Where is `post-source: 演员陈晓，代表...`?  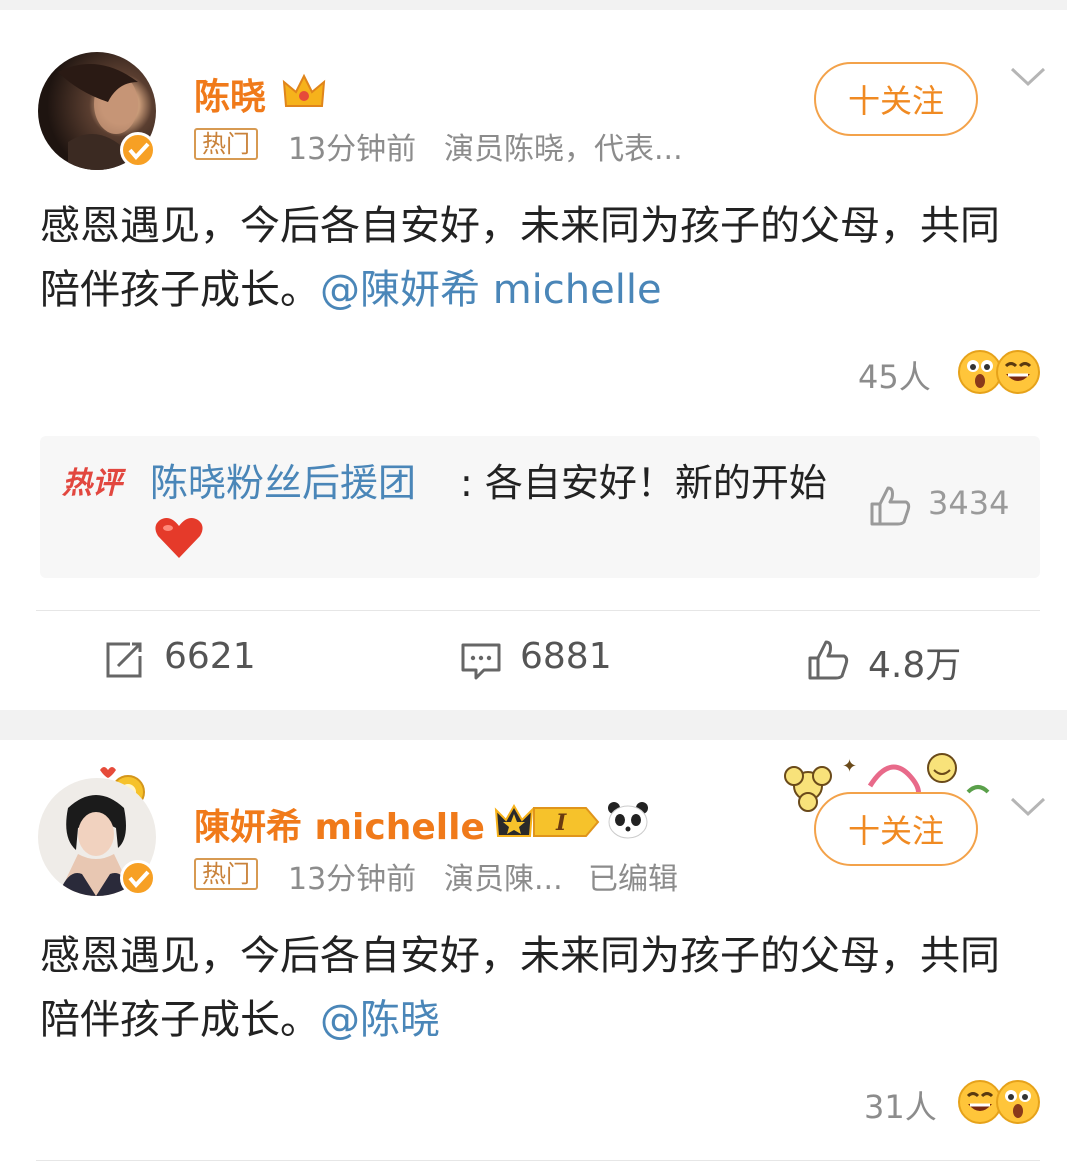
post-source: 演员陈晓，代表... is located at coordinates (563, 149).